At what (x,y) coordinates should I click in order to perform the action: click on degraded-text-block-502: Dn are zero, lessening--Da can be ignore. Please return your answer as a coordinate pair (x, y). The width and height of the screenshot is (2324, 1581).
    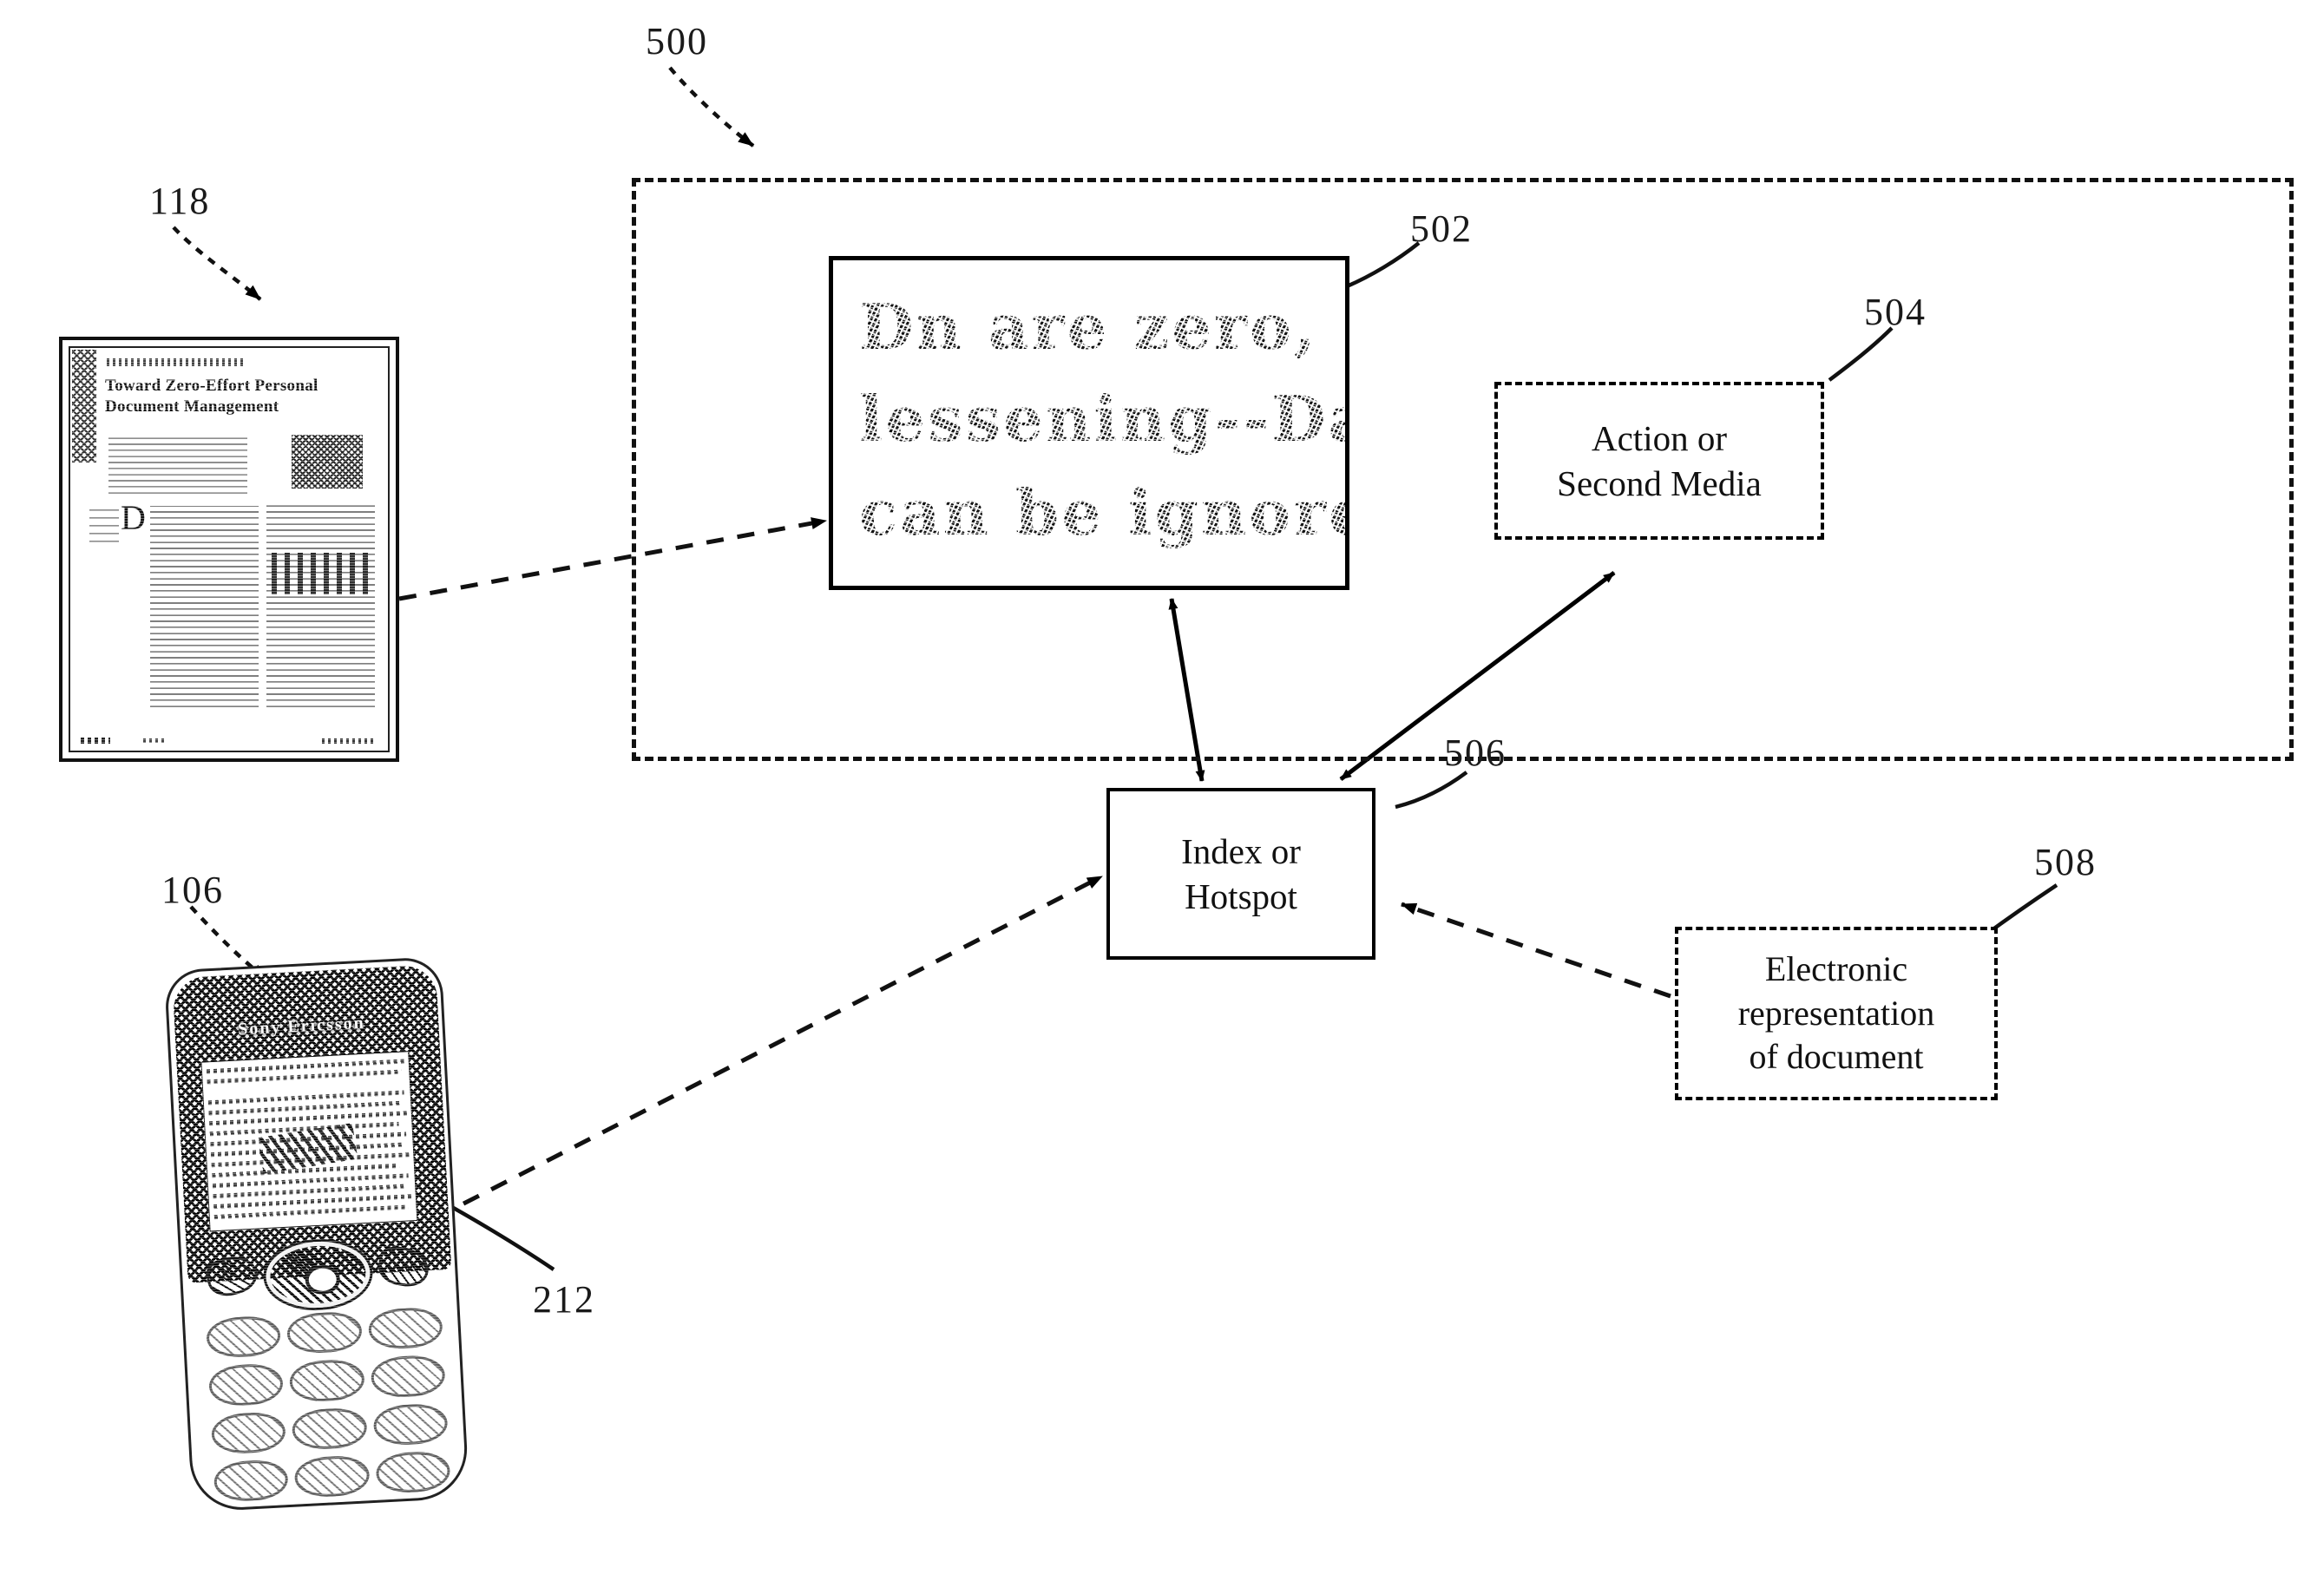
    Looking at the image, I should click on (1089, 423).